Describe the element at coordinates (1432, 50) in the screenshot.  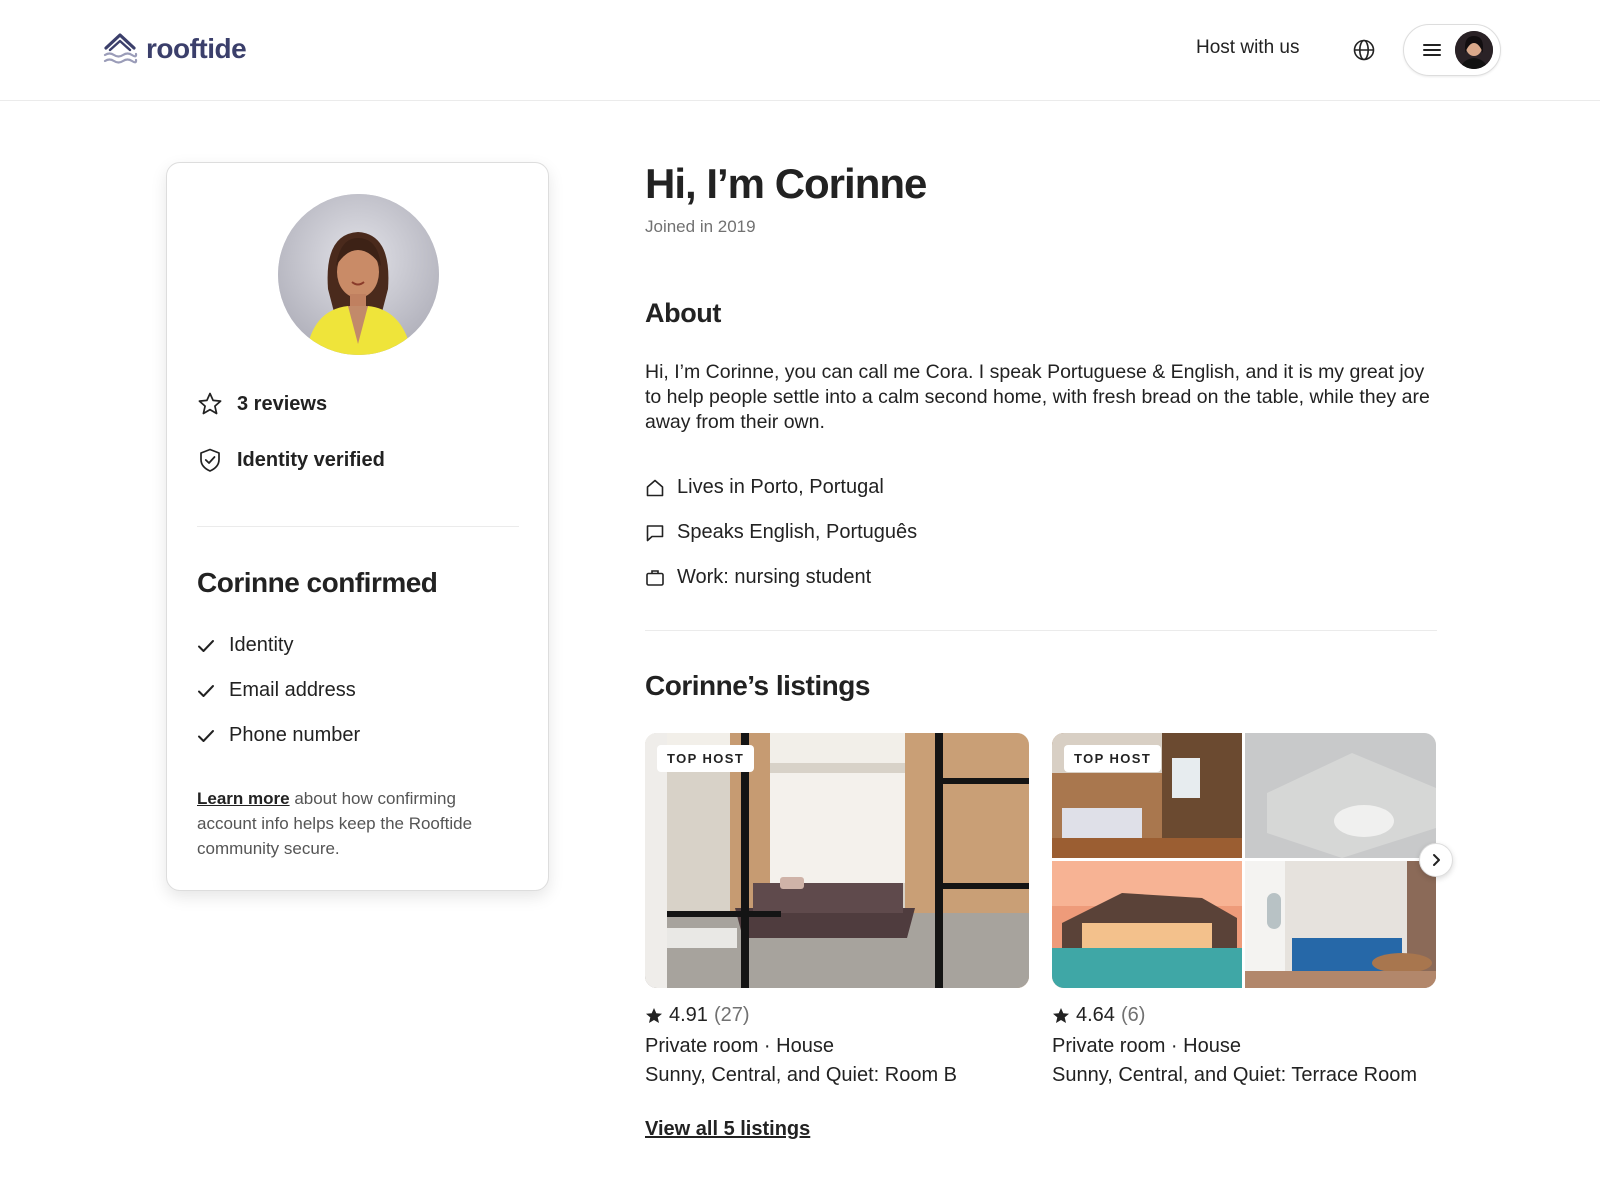
I see `menu-icon` at that location.